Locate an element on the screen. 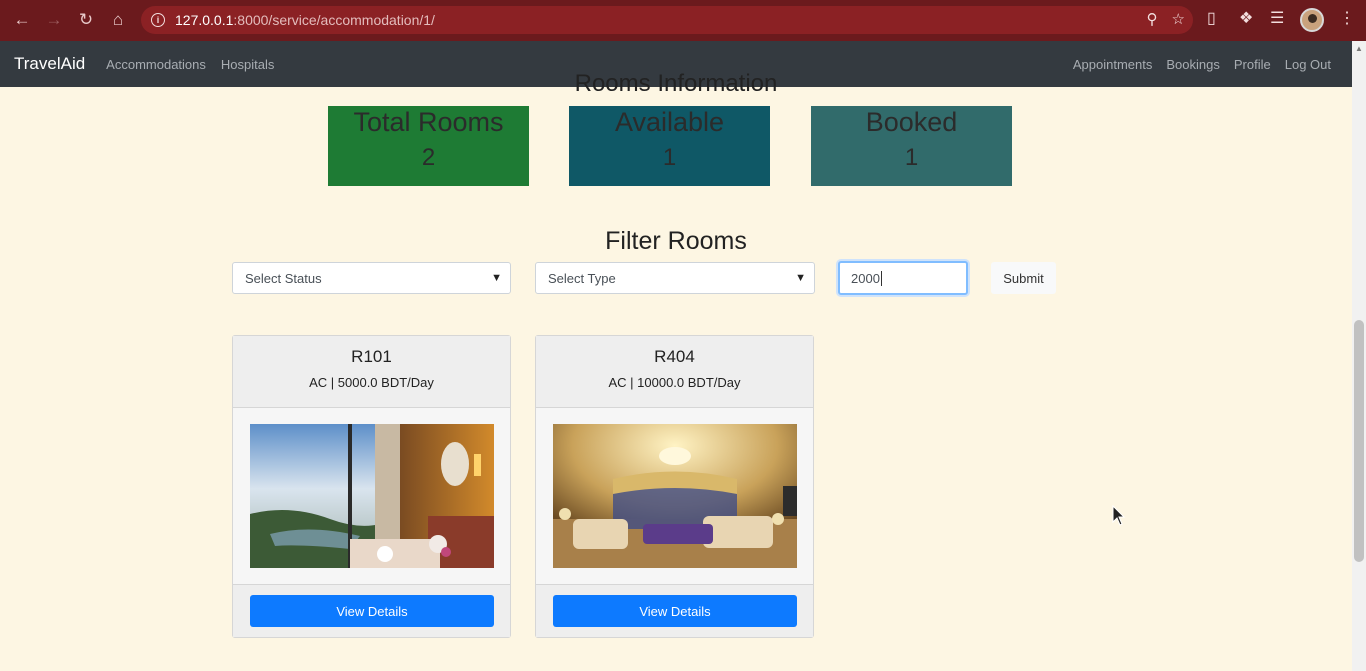 The width and height of the screenshot is (1366, 671). forward-arrow-icon: → is located at coordinates (54, 20).